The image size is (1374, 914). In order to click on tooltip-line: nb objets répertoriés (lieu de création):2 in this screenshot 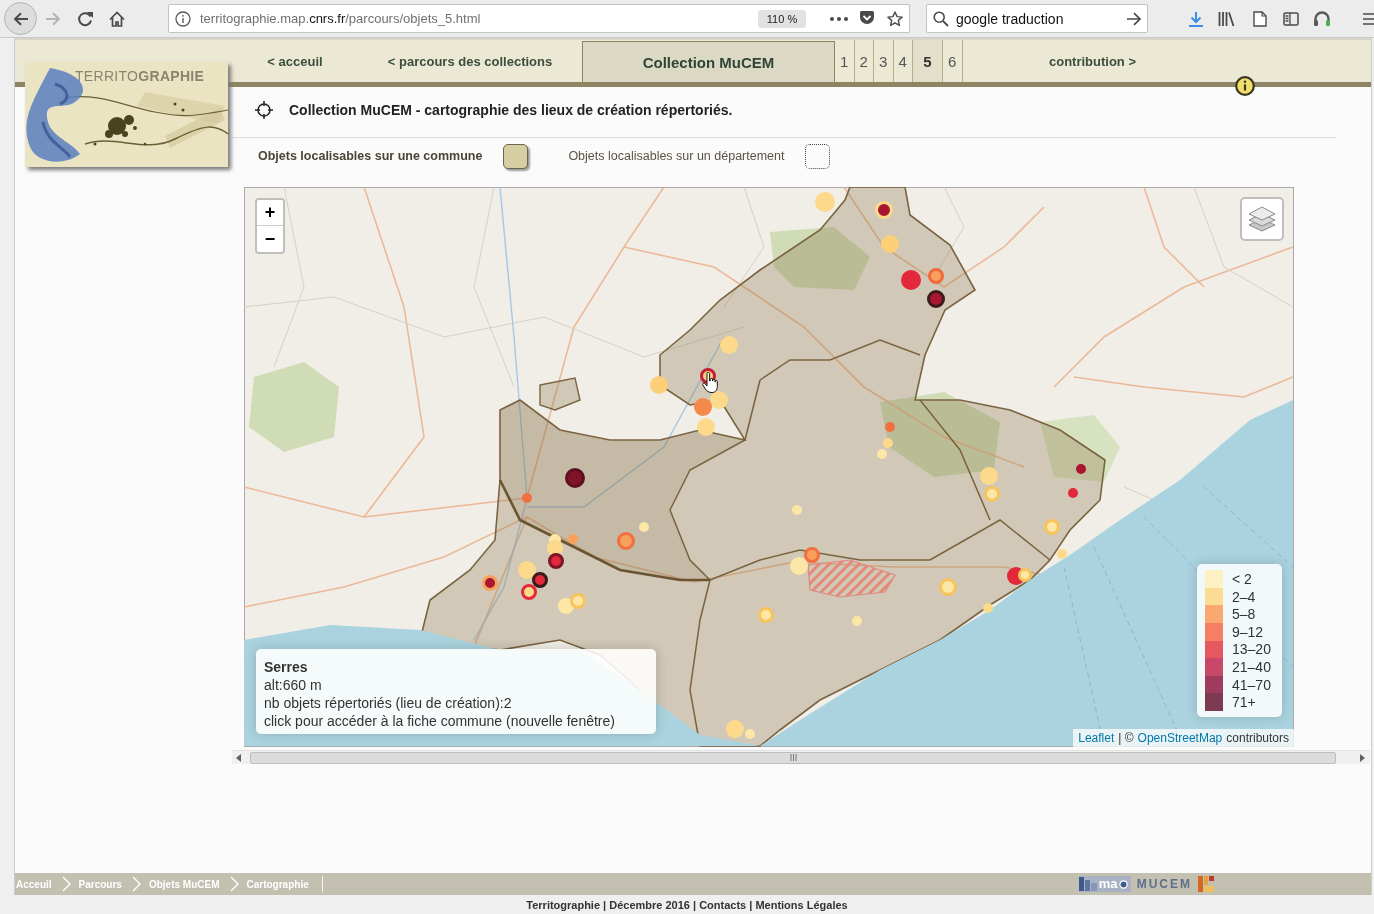, I will do `click(388, 703)`.